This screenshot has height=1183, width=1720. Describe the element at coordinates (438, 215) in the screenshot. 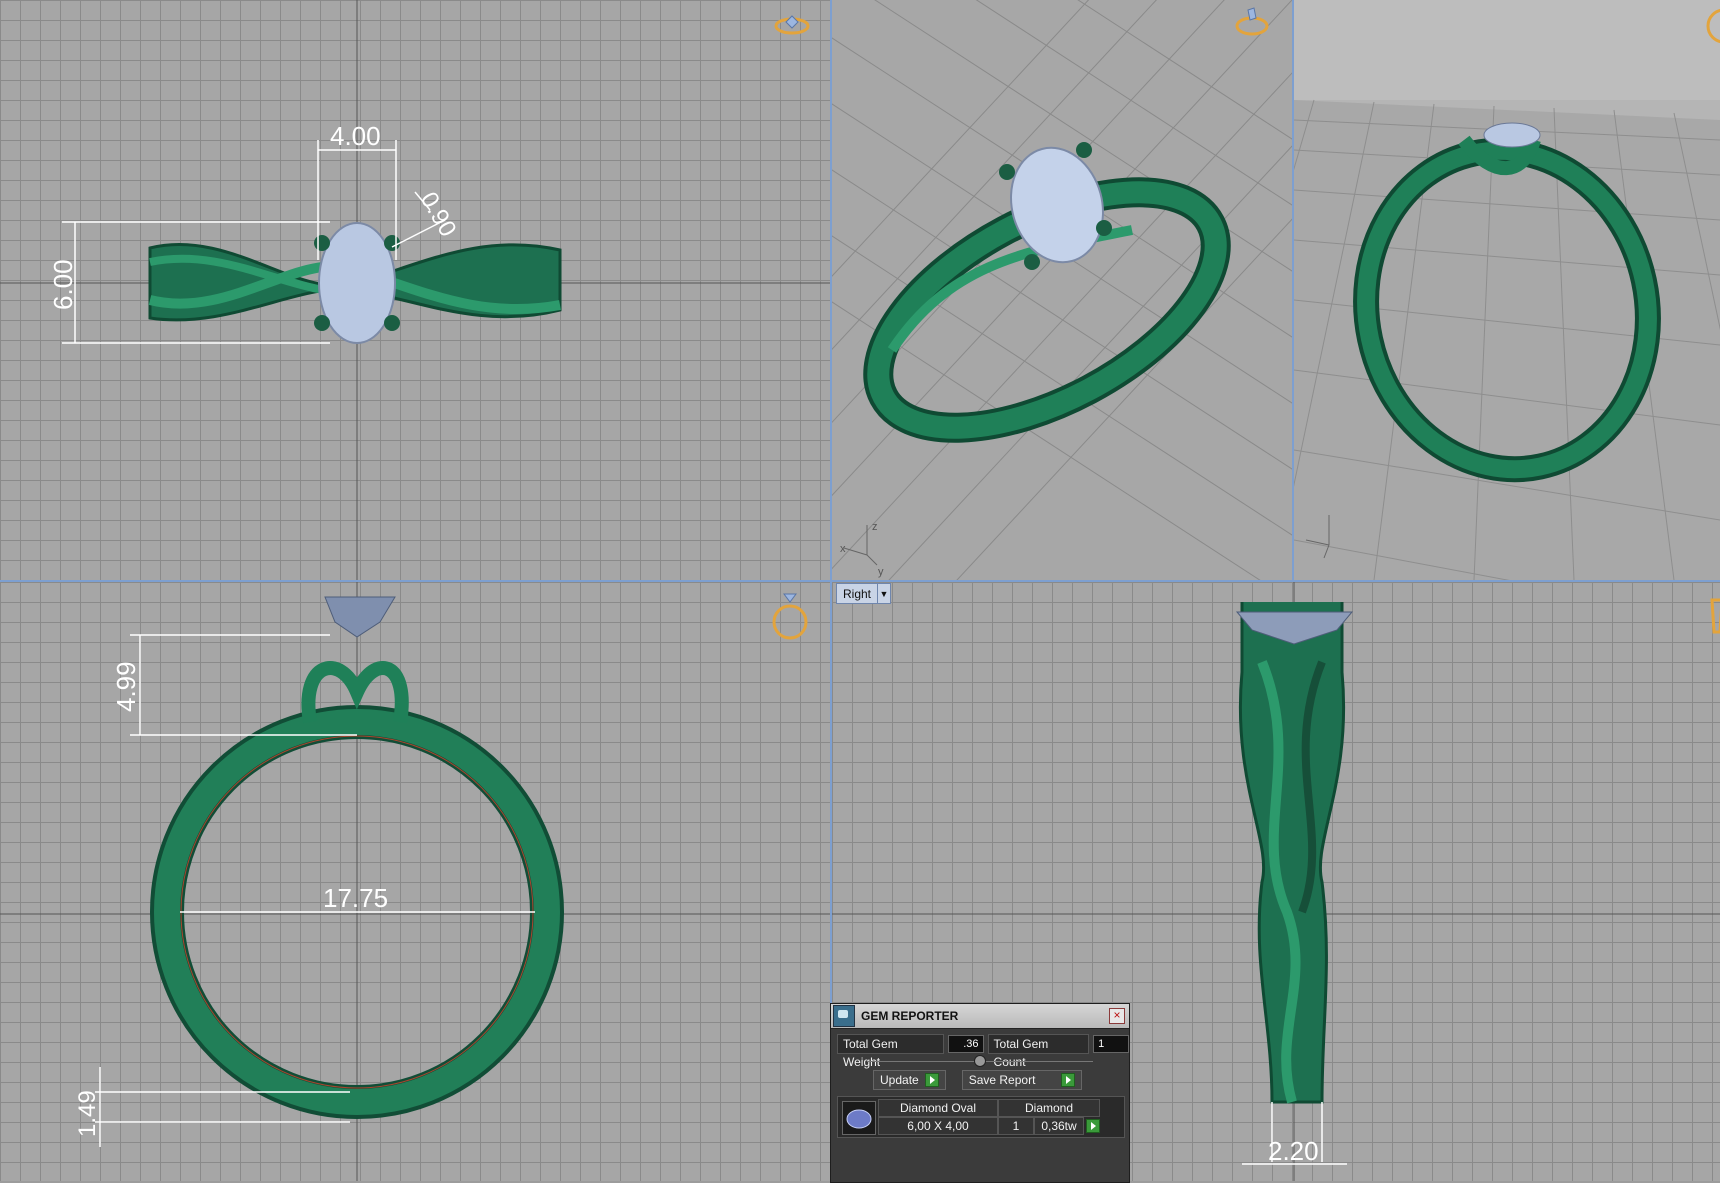

I see `dim-prong: 0.90` at that location.